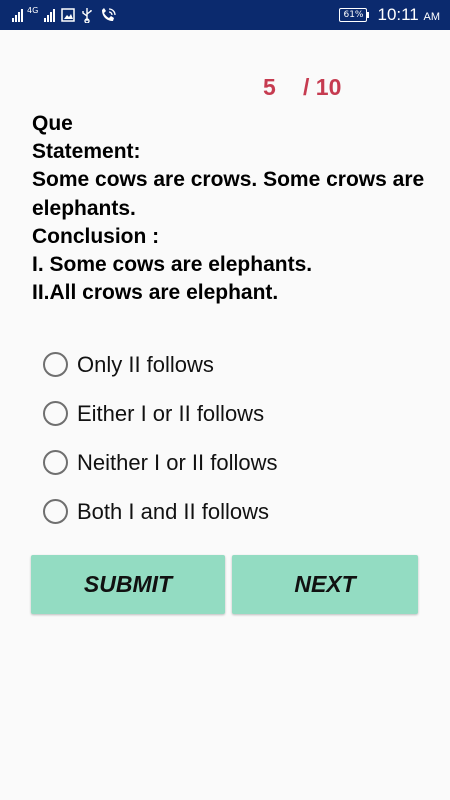  Describe the element at coordinates (86, 152) in the screenshot. I see `question-line: Statement:` at that location.